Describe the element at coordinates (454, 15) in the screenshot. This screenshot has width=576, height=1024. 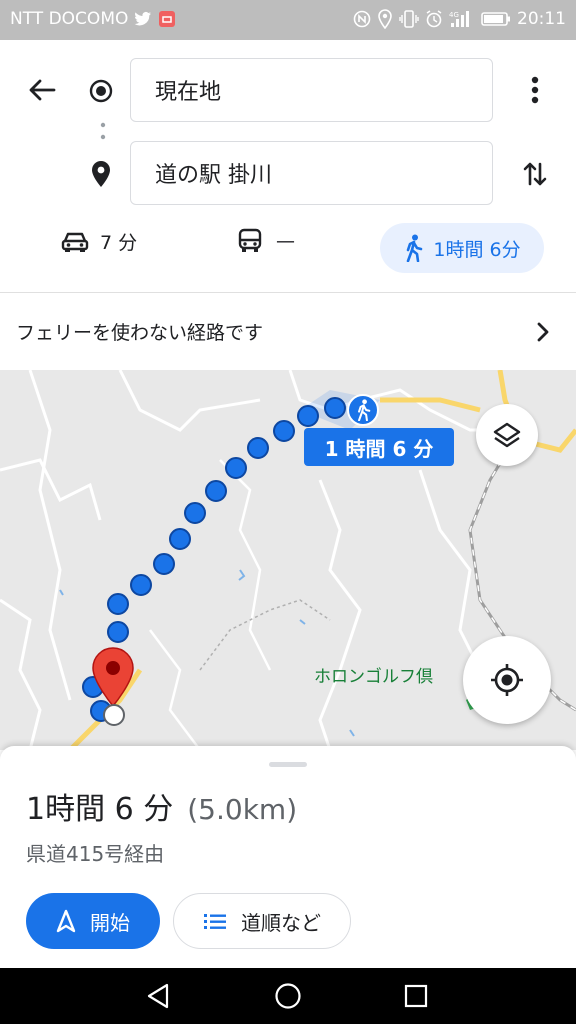
I see `svg-text: 4G` at that location.